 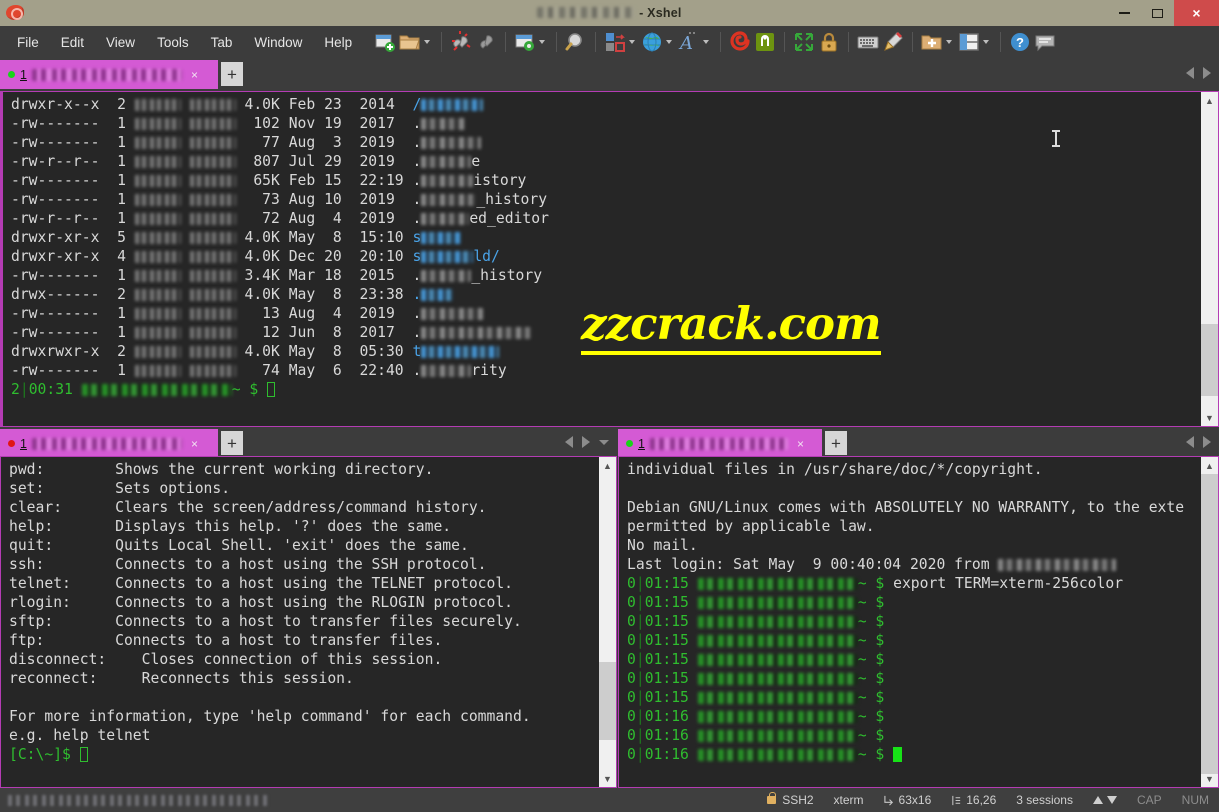 What do you see at coordinates (222, 42) in the screenshot?
I see `menu-tab: Tab` at bounding box center [222, 42].